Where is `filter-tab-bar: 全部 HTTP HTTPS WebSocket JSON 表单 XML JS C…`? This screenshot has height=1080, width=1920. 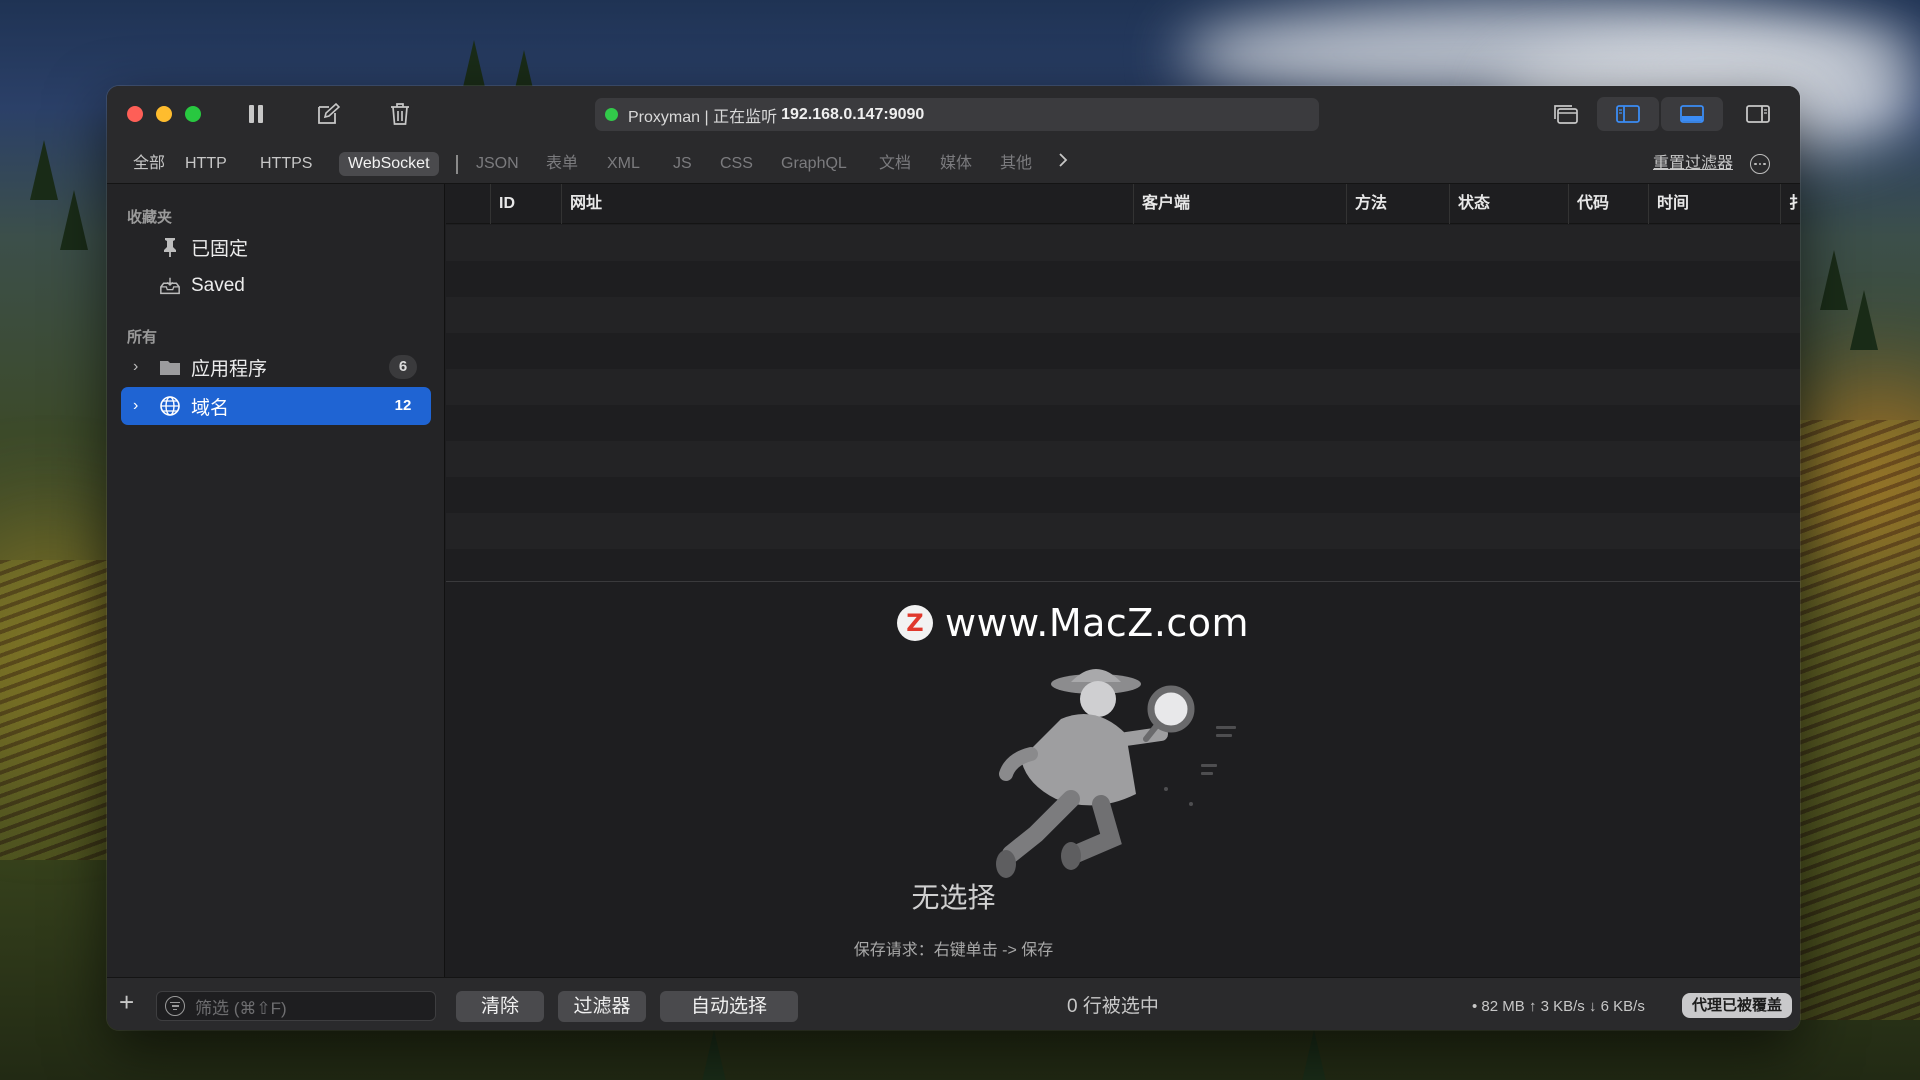
filter-tab-bar: 全部 HTTP HTTPS WebSocket JSON 表单 XML JS C… is located at coordinates (953, 163).